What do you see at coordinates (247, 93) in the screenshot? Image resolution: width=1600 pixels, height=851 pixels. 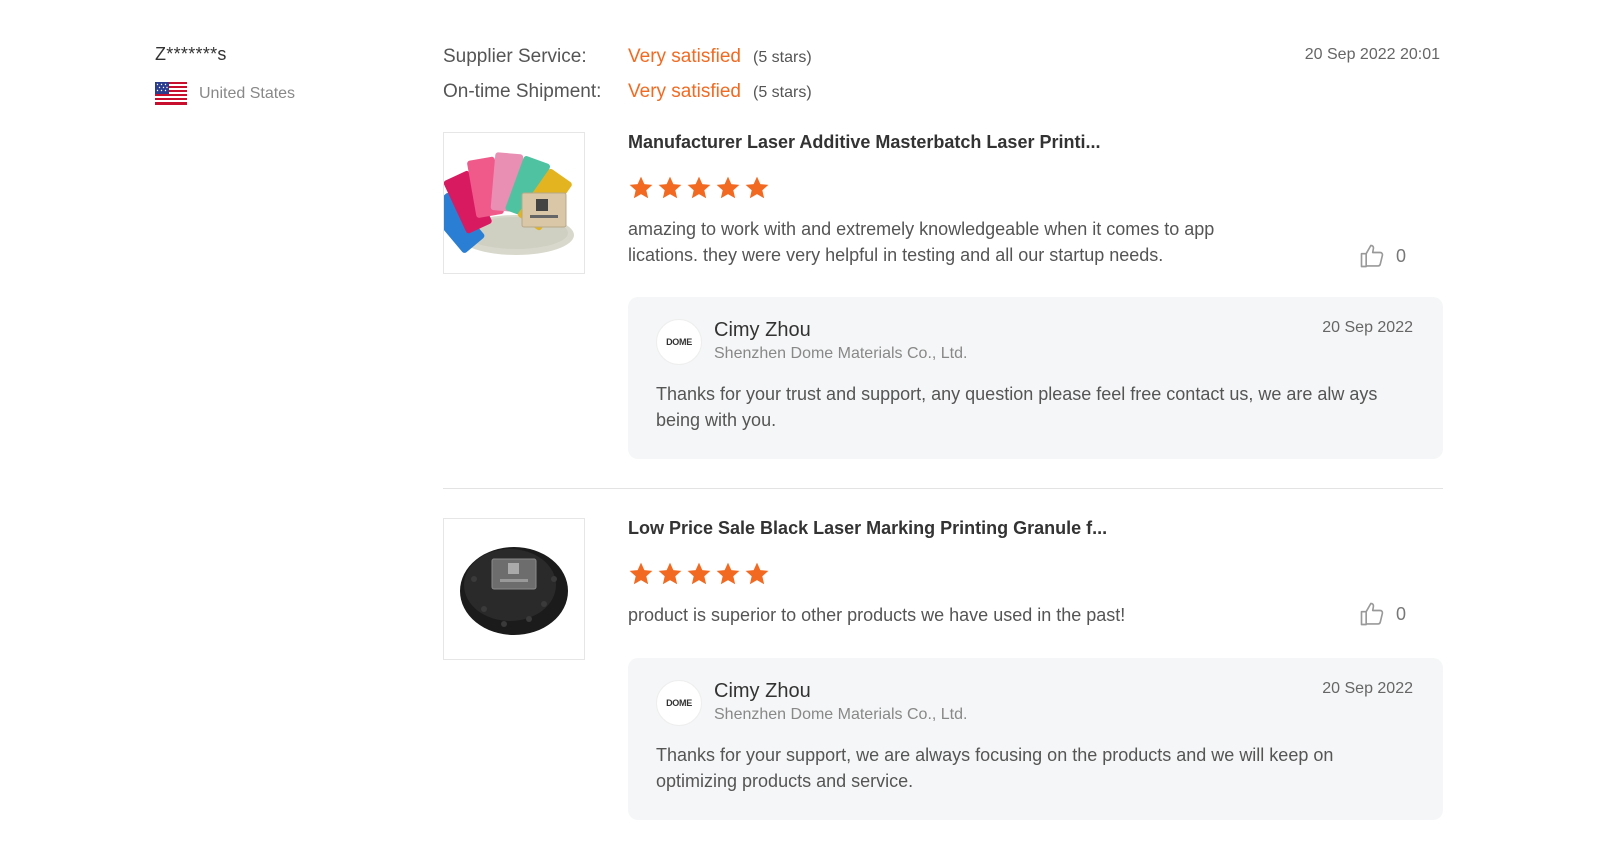 I see `country-name: United States` at bounding box center [247, 93].